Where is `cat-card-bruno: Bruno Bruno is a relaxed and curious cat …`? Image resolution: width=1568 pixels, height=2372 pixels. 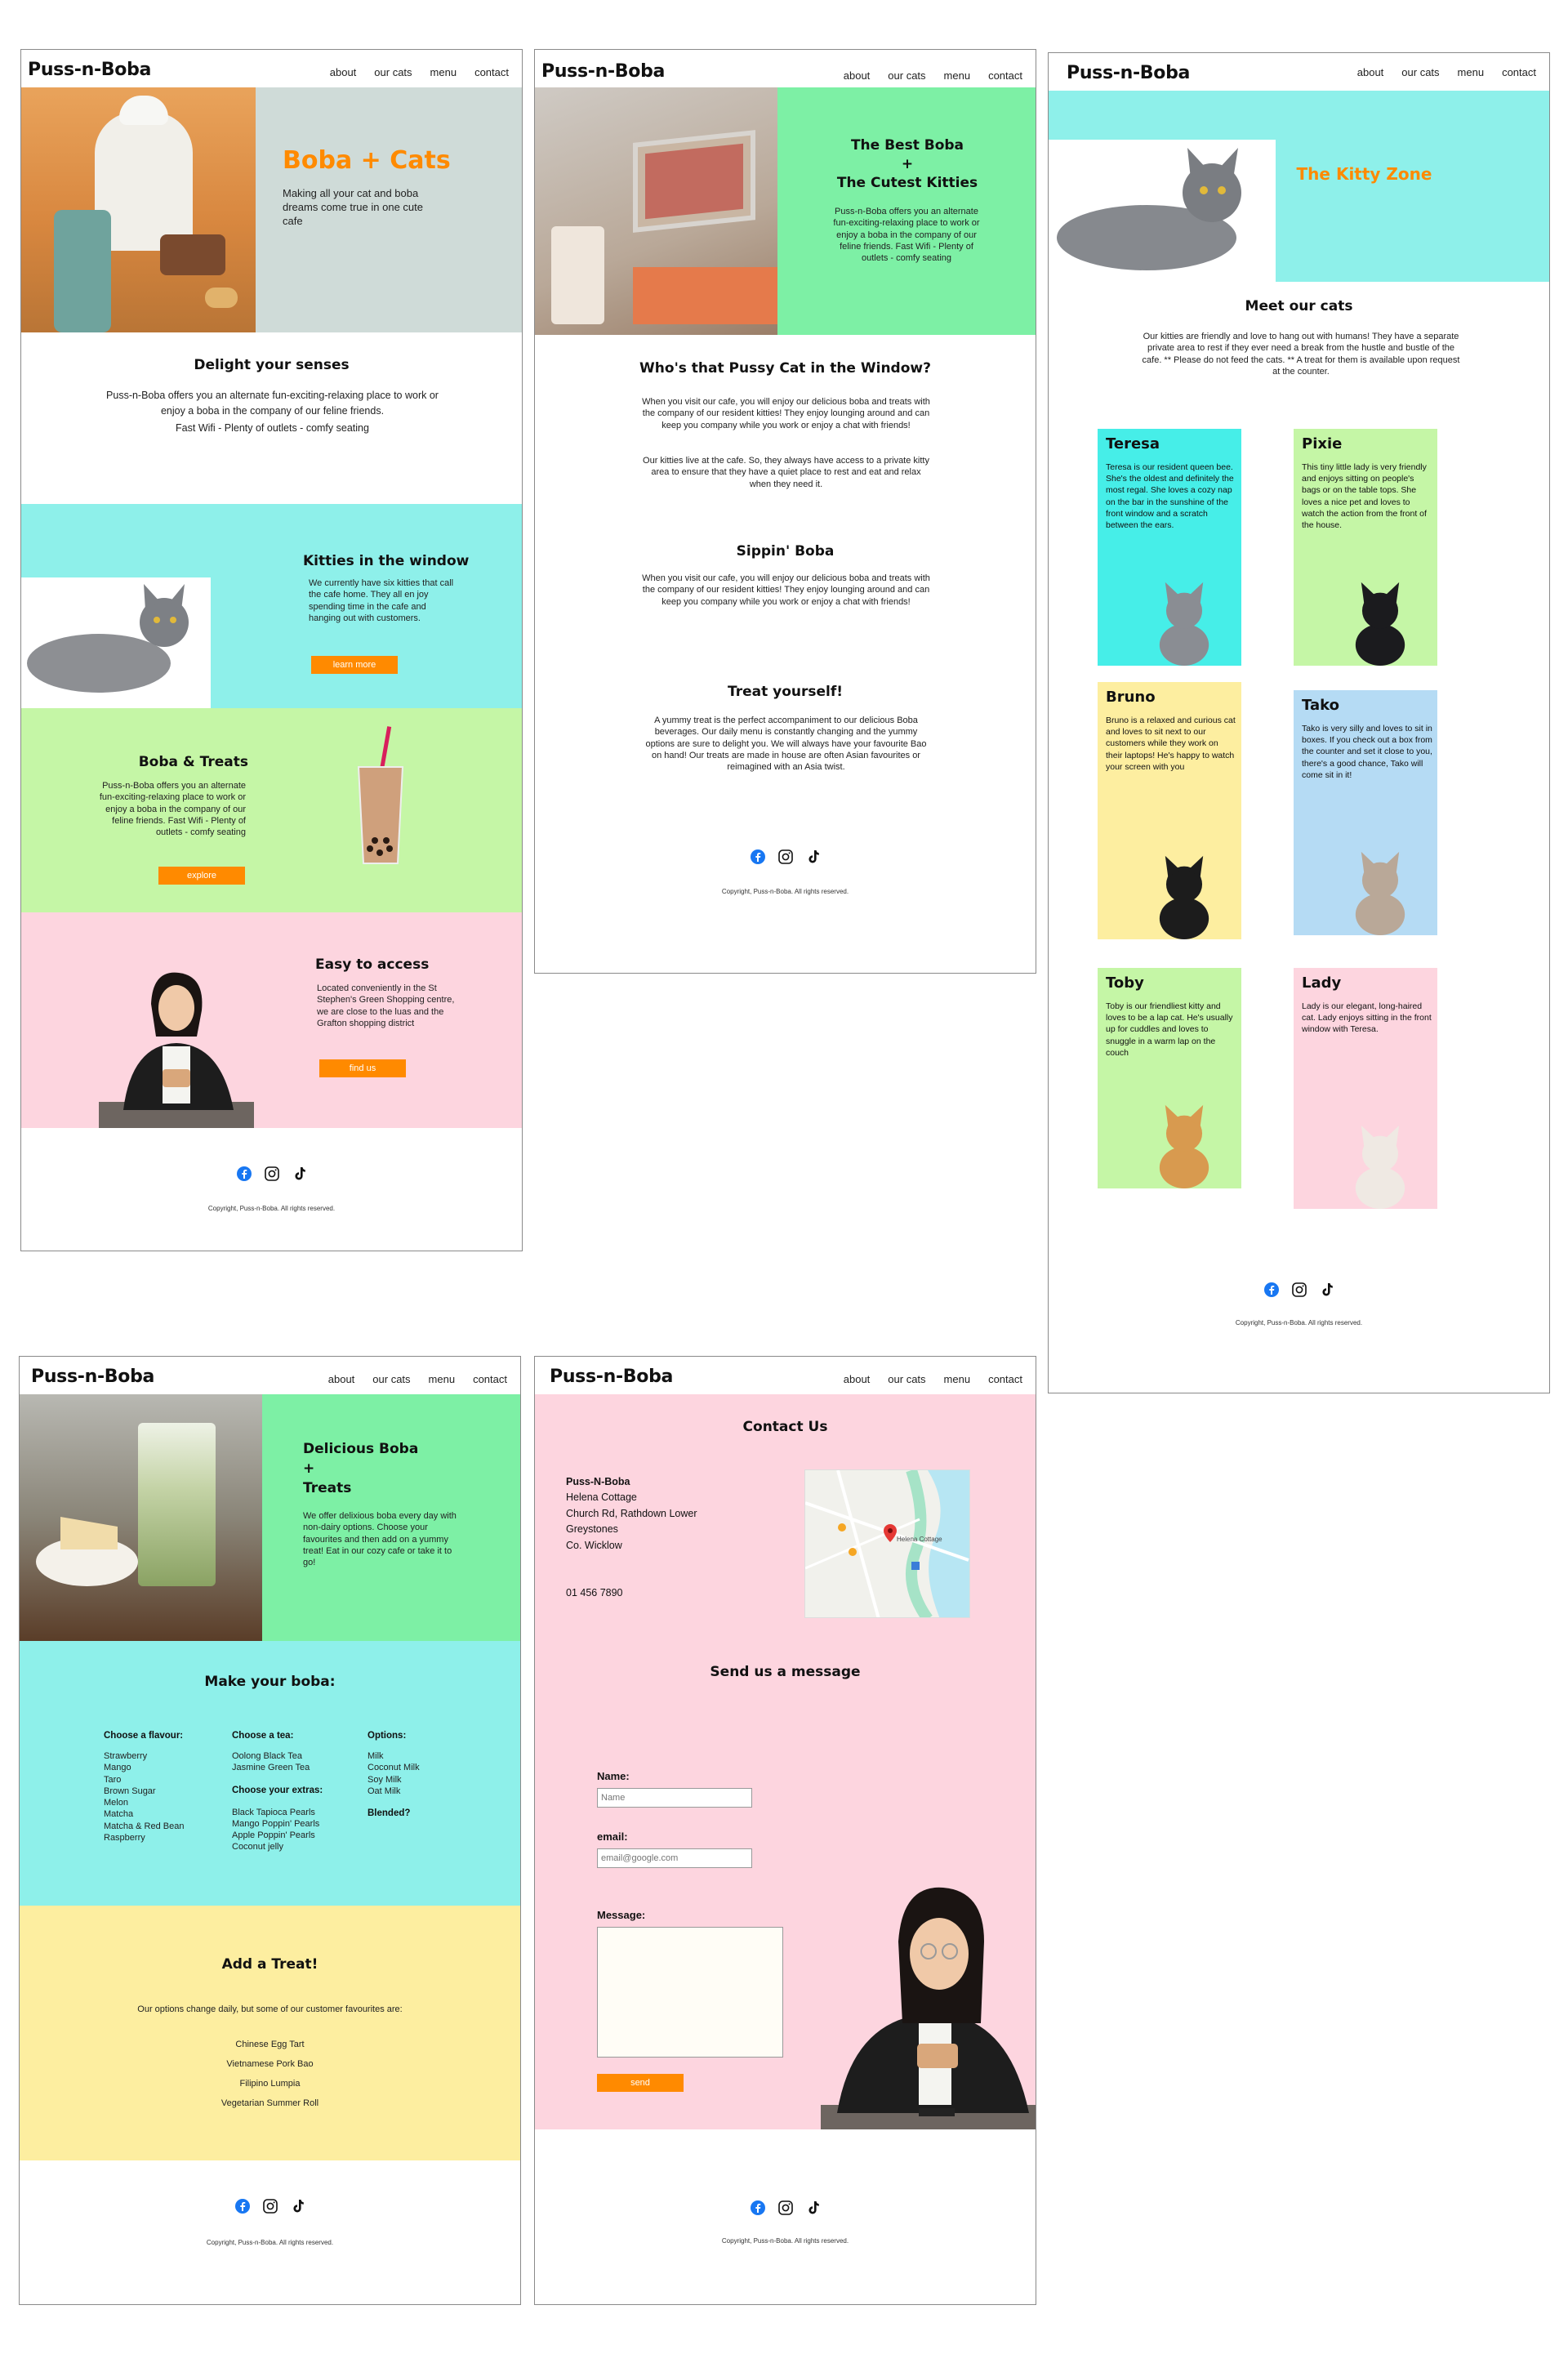
cat-card-bruno: Bruno Bruno is a relaxed and curious cat … is located at coordinates (1169, 811).